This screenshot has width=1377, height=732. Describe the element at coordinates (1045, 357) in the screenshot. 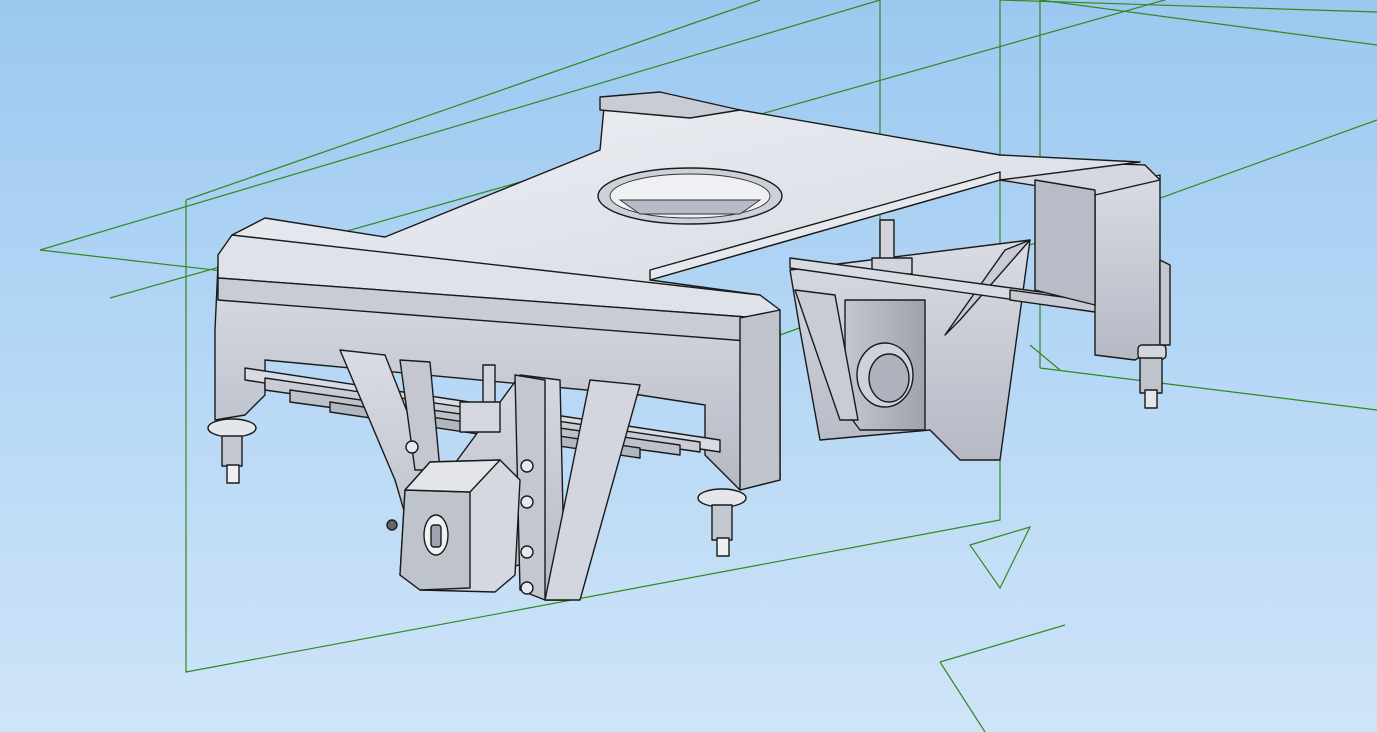

I see `cross-edge` at that location.